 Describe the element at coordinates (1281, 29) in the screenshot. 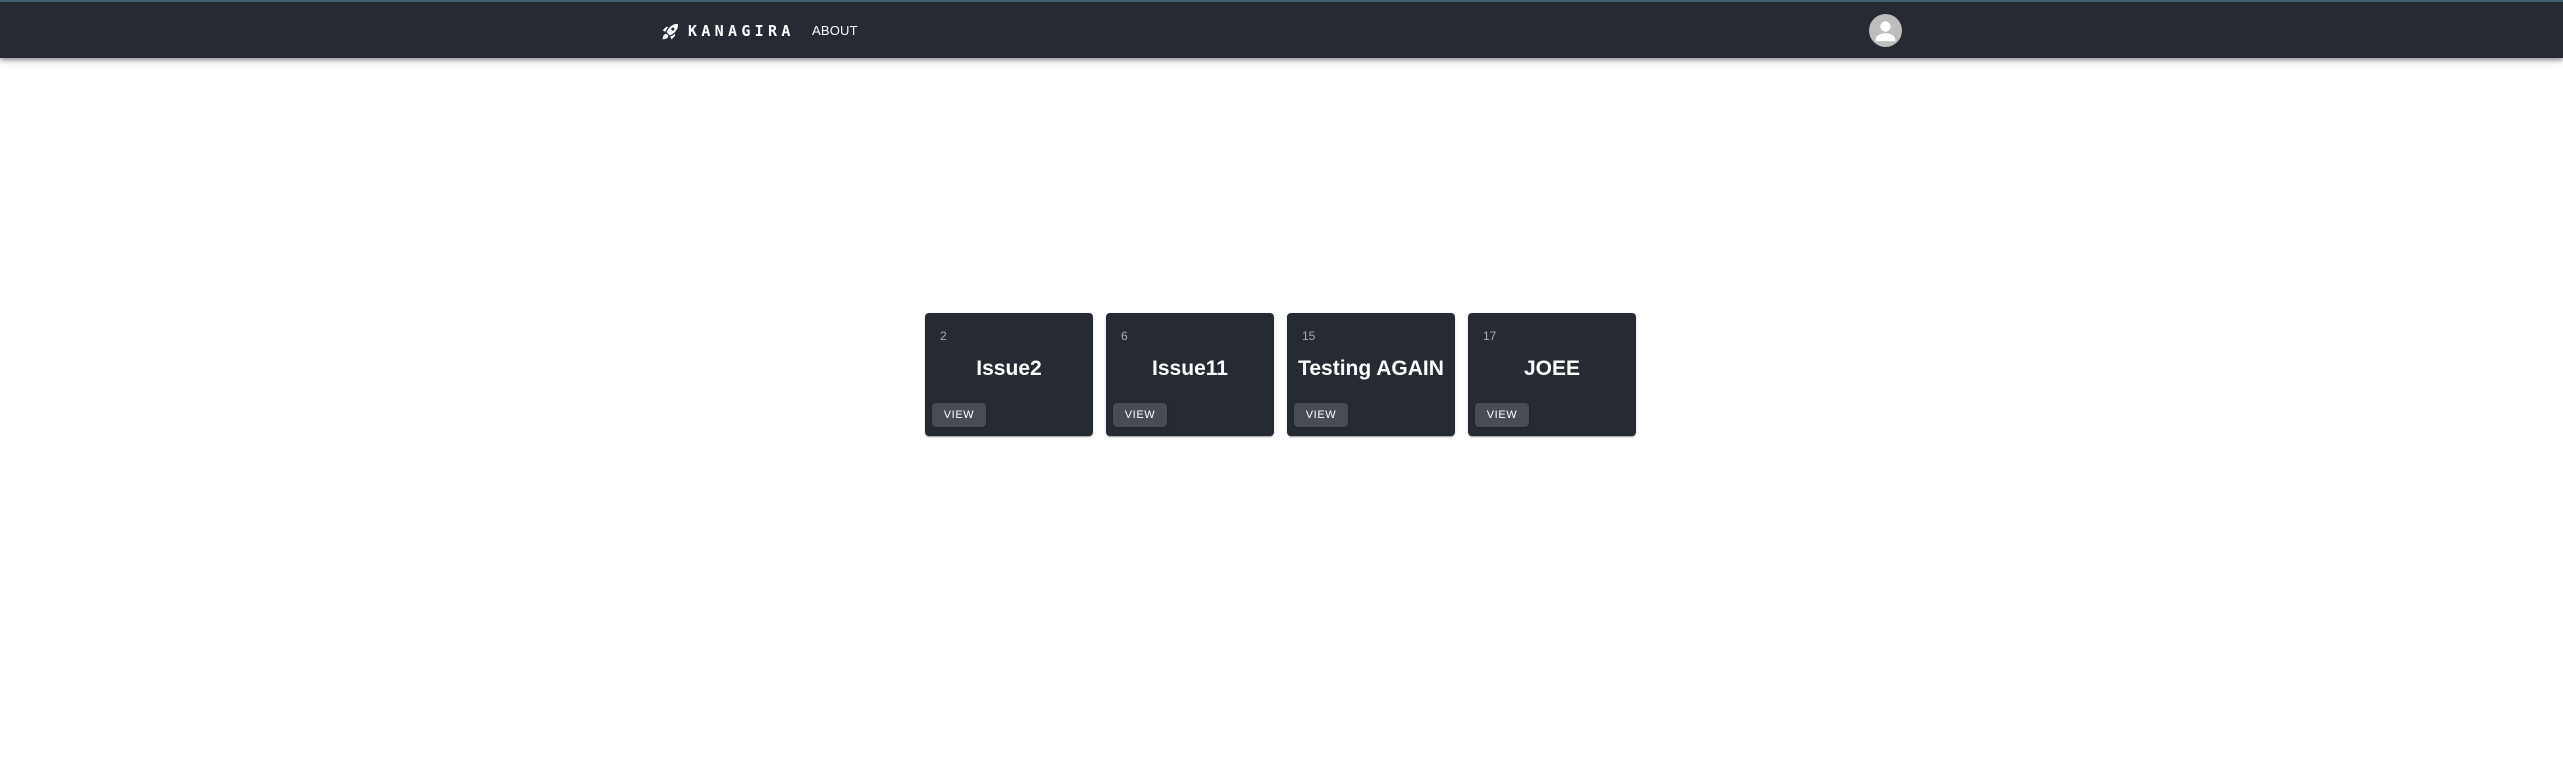

I see `app-bar: KANAGIRA ABOUT` at that location.